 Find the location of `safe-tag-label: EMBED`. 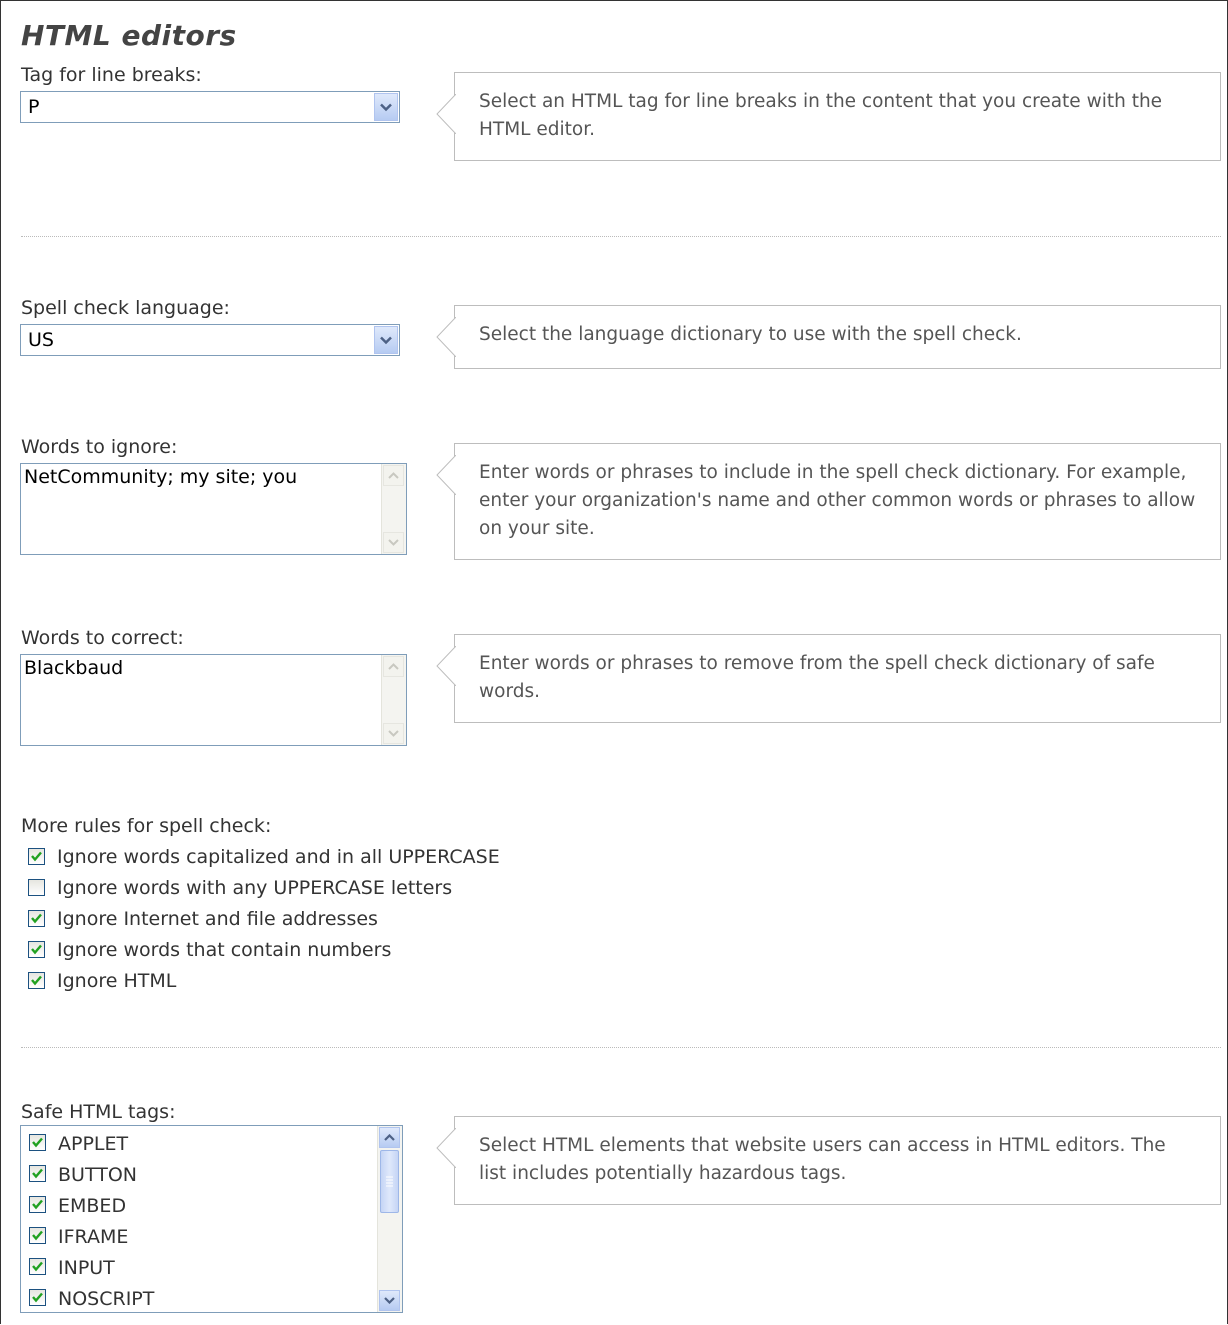

safe-tag-label: EMBED is located at coordinates (92, 1206).